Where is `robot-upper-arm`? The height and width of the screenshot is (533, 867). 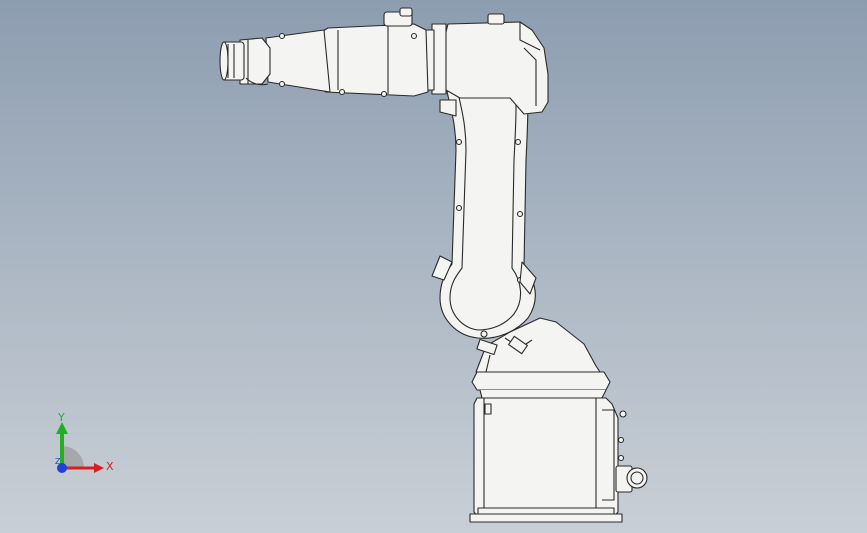
robot-upper-arm is located at coordinates (343, 52).